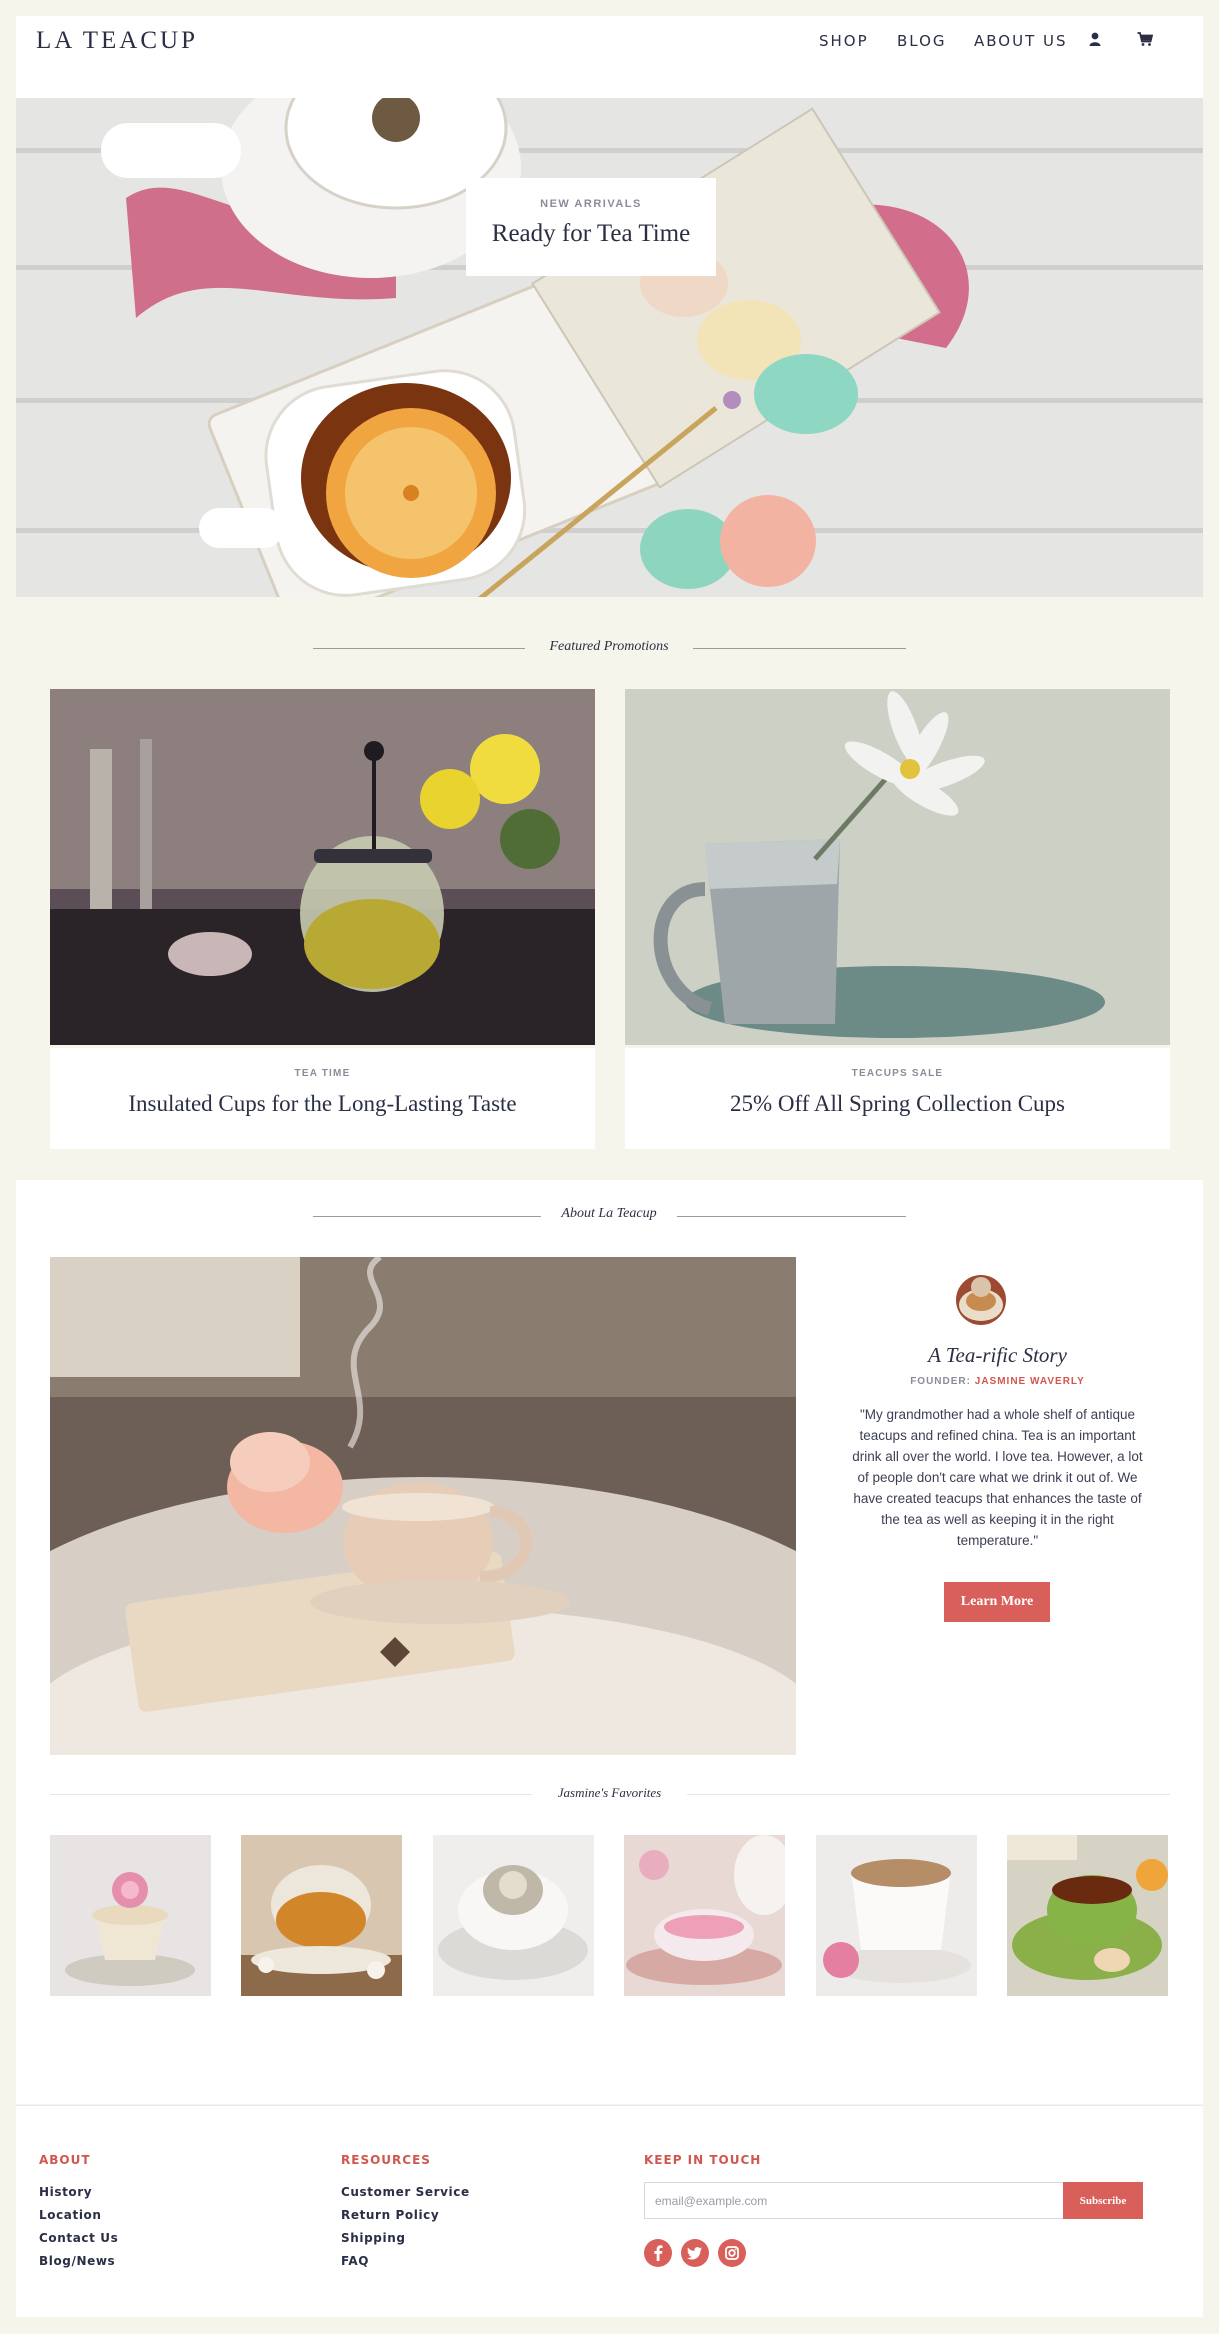 The image size is (1219, 2334). I want to click on footer-link-blog-news: Blog/News, so click(77, 2261).